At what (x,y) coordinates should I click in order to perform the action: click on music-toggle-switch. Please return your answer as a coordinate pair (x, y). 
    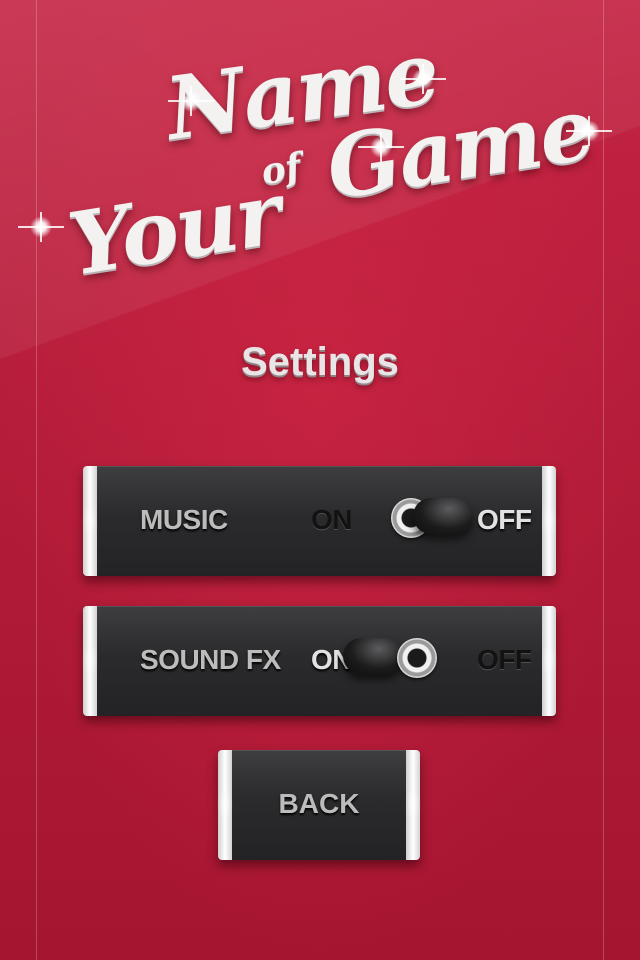
    Looking at the image, I should click on (439, 520).